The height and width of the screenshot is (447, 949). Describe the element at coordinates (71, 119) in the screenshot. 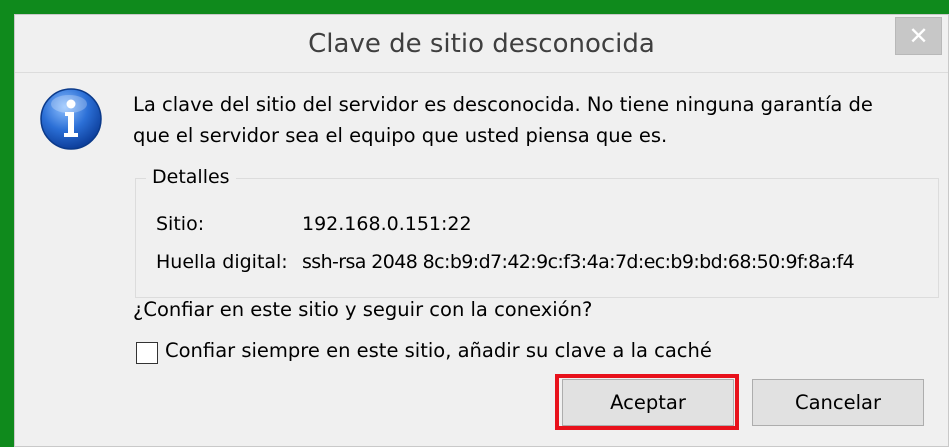

I see `info-icon` at that location.